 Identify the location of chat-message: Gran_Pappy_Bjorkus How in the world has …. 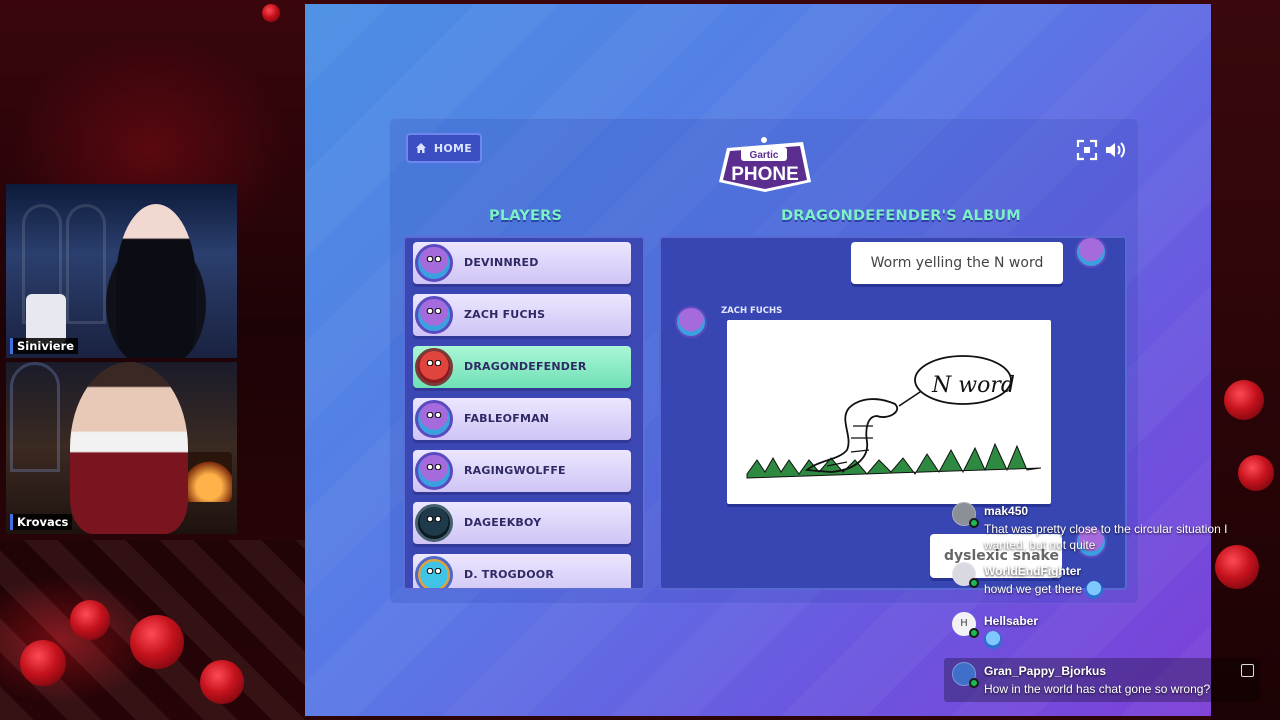
(1102, 680).